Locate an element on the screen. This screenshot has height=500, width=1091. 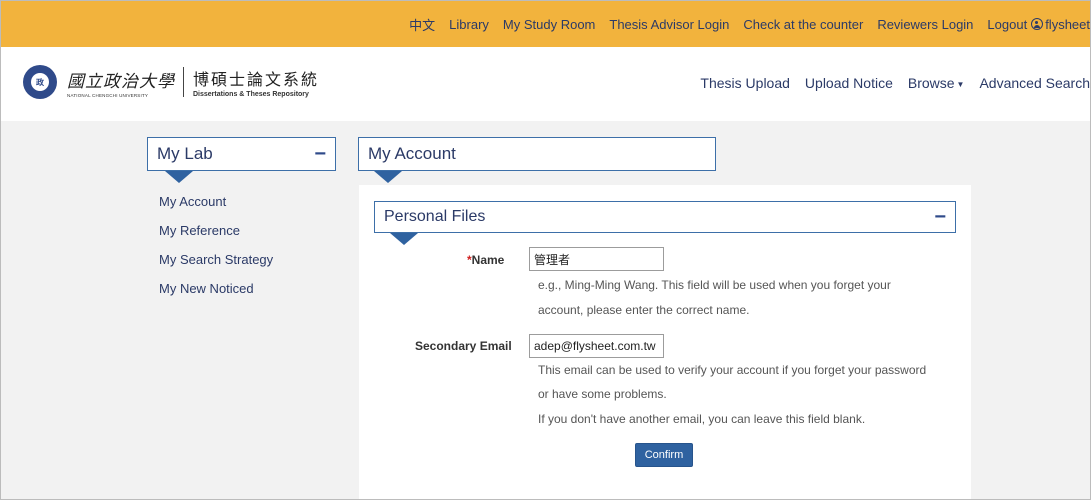
university-name-en: NATIONAL CHENGCHI UNIVERSITY is located at coordinates (108, 95).